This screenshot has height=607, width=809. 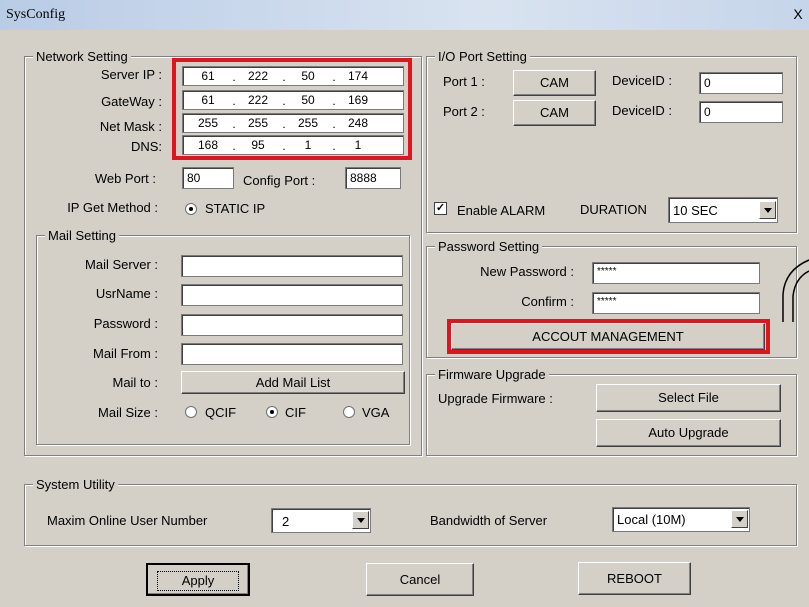 I want to click on static-ip-radio, so click(x=191, y=209).